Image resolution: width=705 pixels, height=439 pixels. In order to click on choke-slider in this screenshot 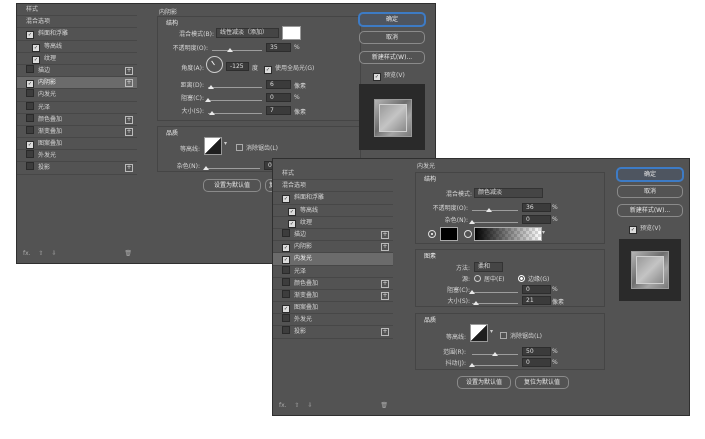, I will do `click(493, 292)`.